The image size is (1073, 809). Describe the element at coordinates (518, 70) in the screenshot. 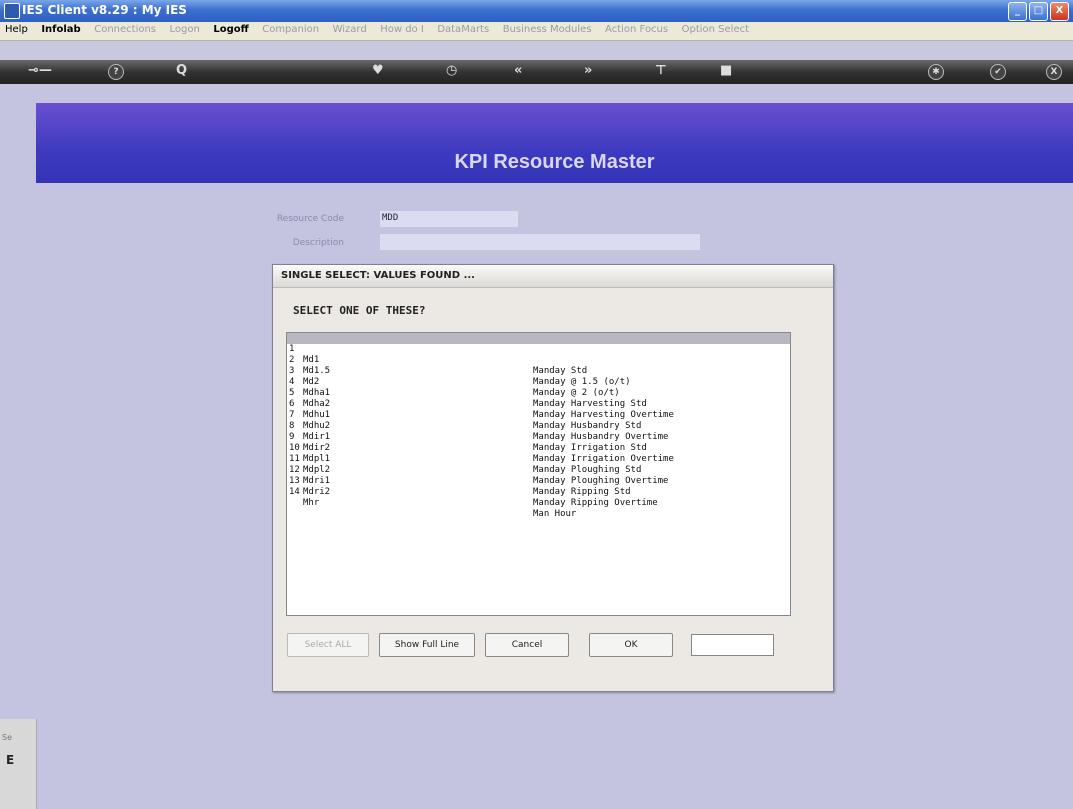

I see `previous-icon: «` at that location.